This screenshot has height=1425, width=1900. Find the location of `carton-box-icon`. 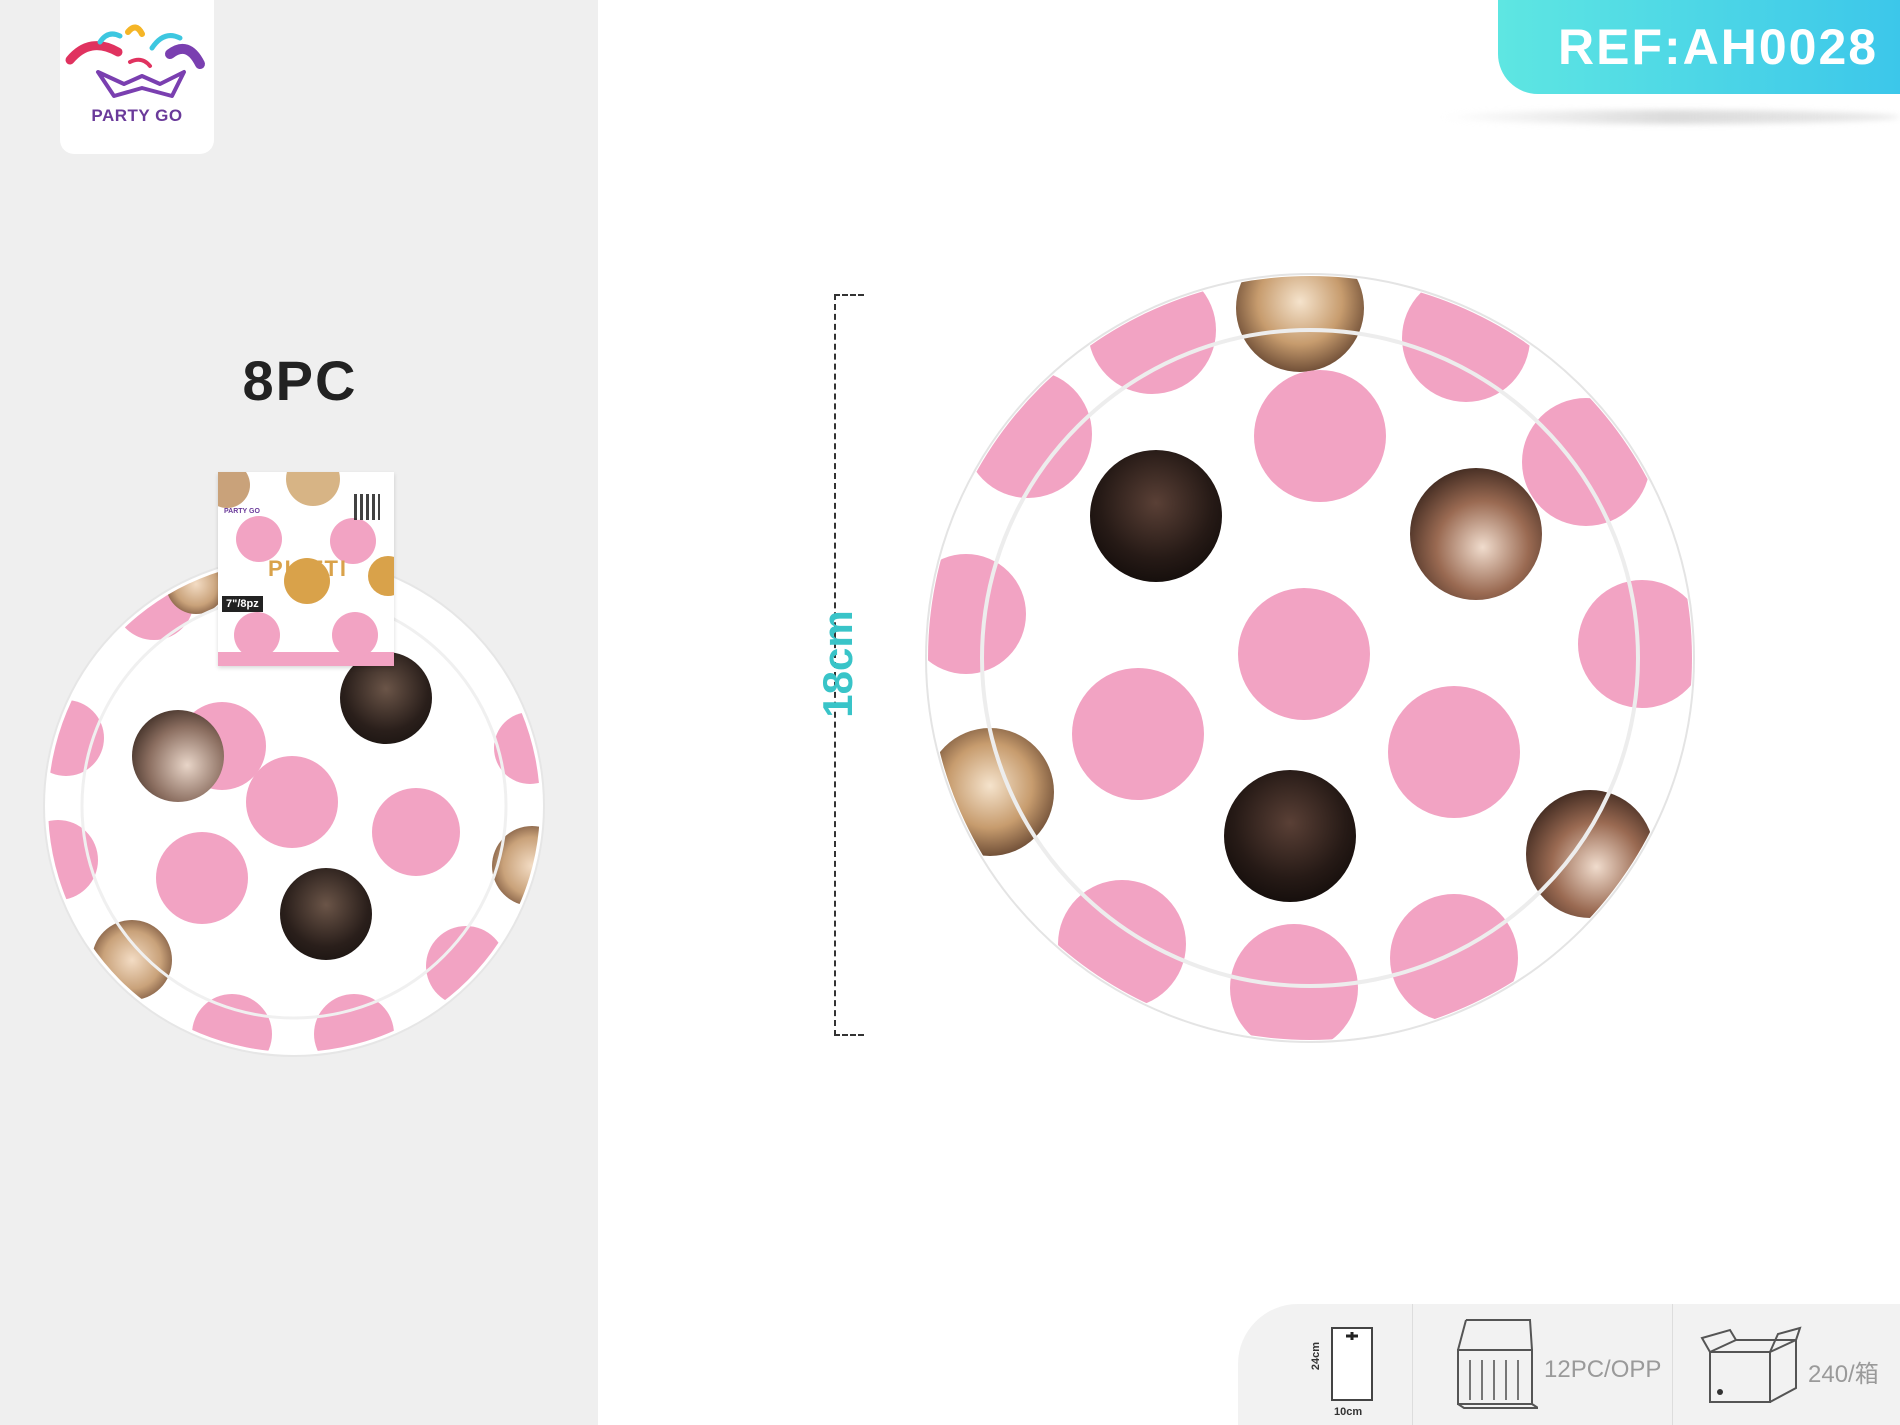

carton-box-icon is located at coordinates (1751, 1364).